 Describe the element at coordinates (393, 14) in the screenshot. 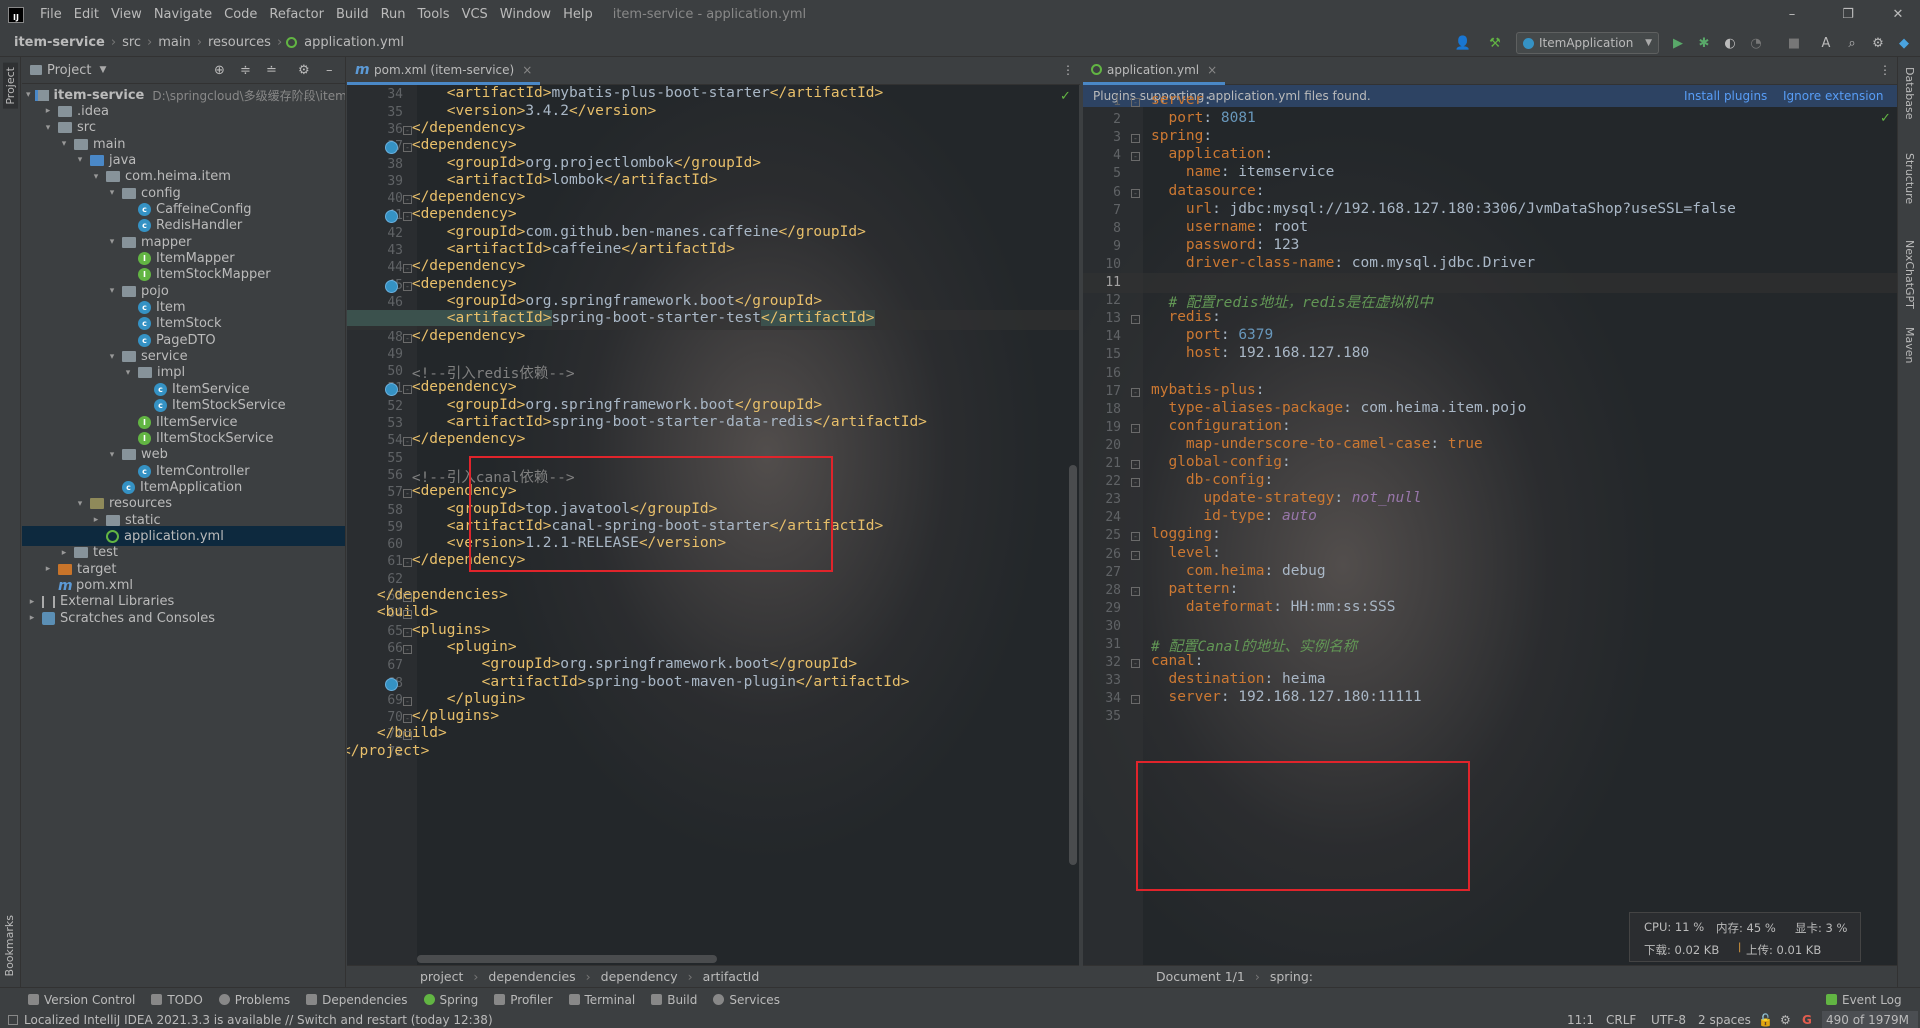

I see `menu-run: Run` at that location.